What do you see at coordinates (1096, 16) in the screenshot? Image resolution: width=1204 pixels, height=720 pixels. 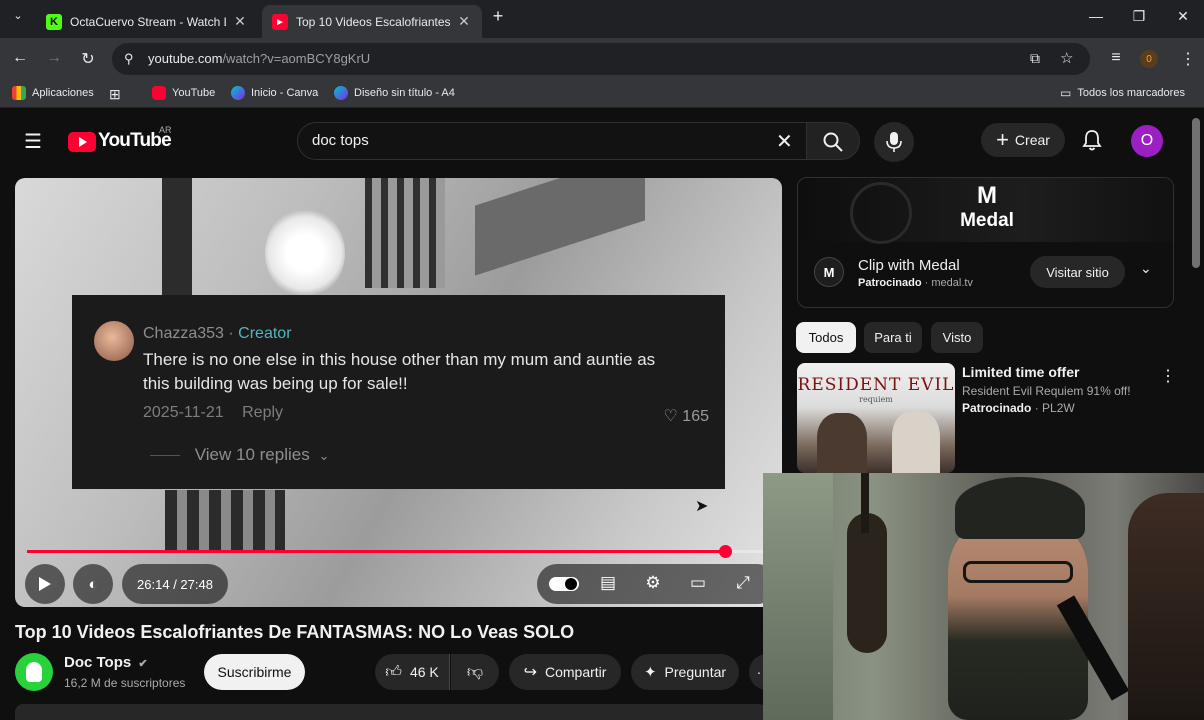 I see `minimize-icon: —` at bounding box center [1096, 16].